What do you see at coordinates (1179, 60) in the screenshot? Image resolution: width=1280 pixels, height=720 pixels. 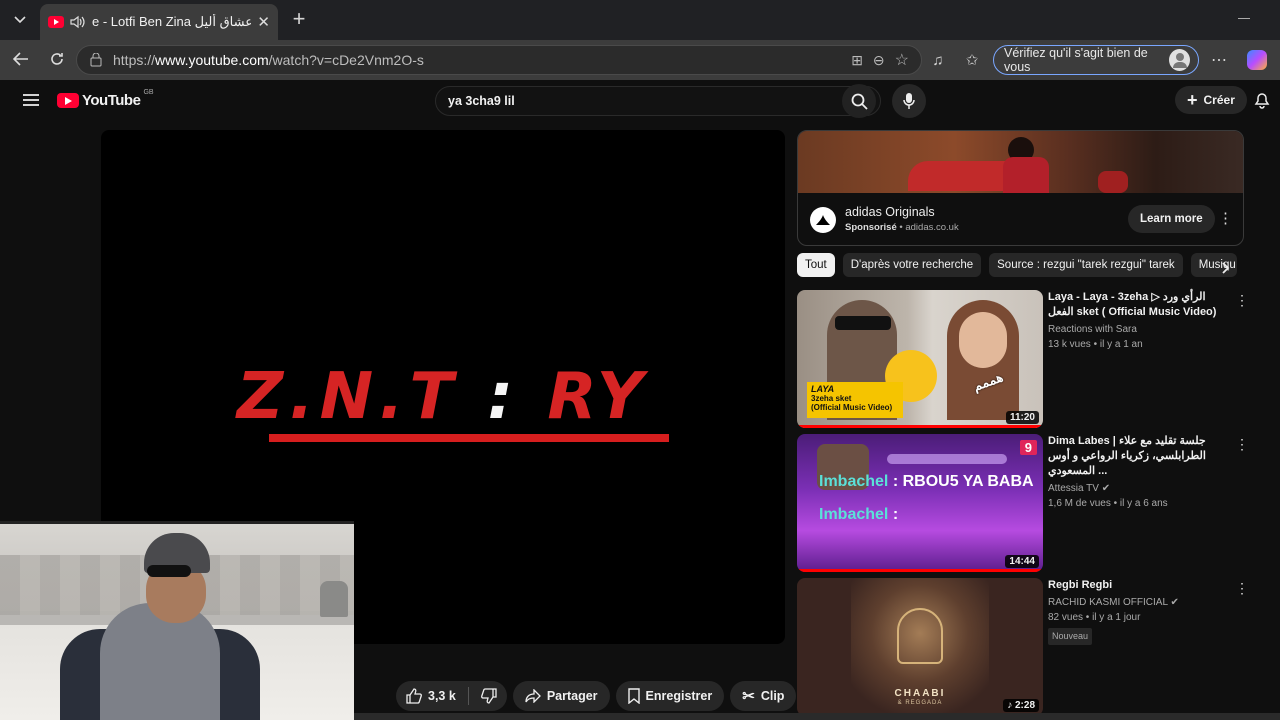 I see `profile-avatar-icon` at bounding box center [1179, 60].